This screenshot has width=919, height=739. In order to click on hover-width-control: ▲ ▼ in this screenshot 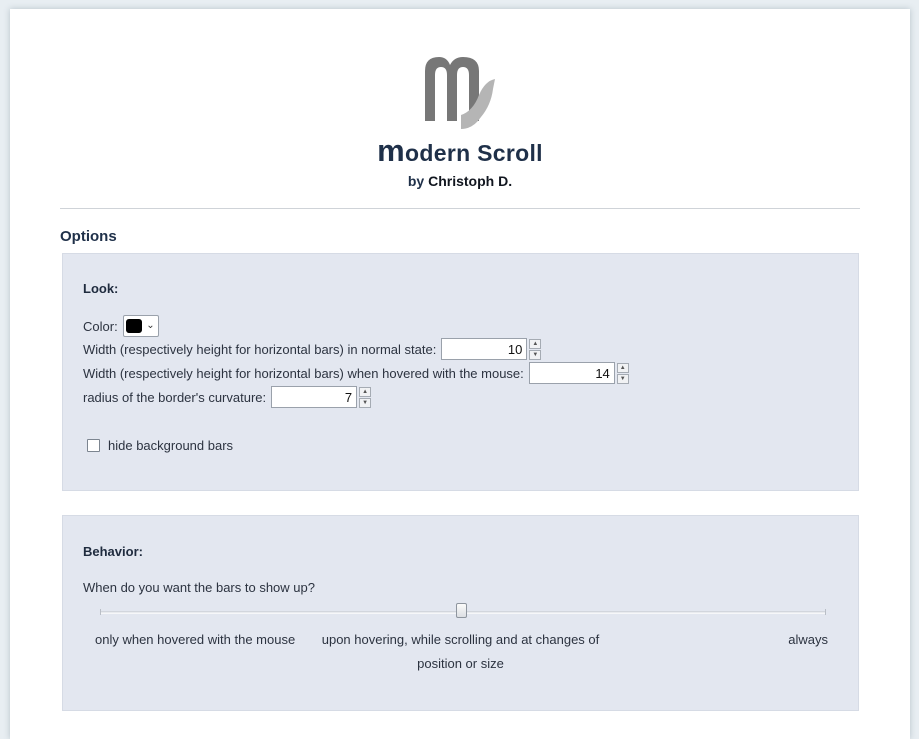, I will do `click(578, 373)`.